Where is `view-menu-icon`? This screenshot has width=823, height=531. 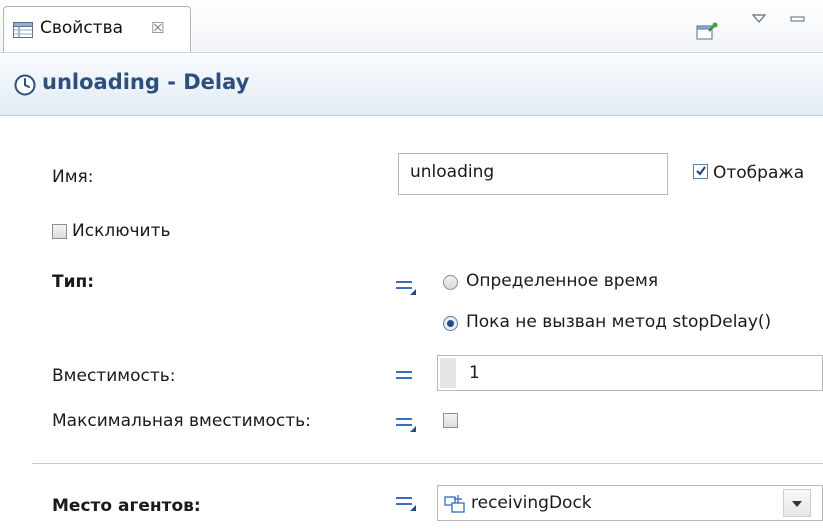 view-menu-icon is located at coordinates (759, 19).